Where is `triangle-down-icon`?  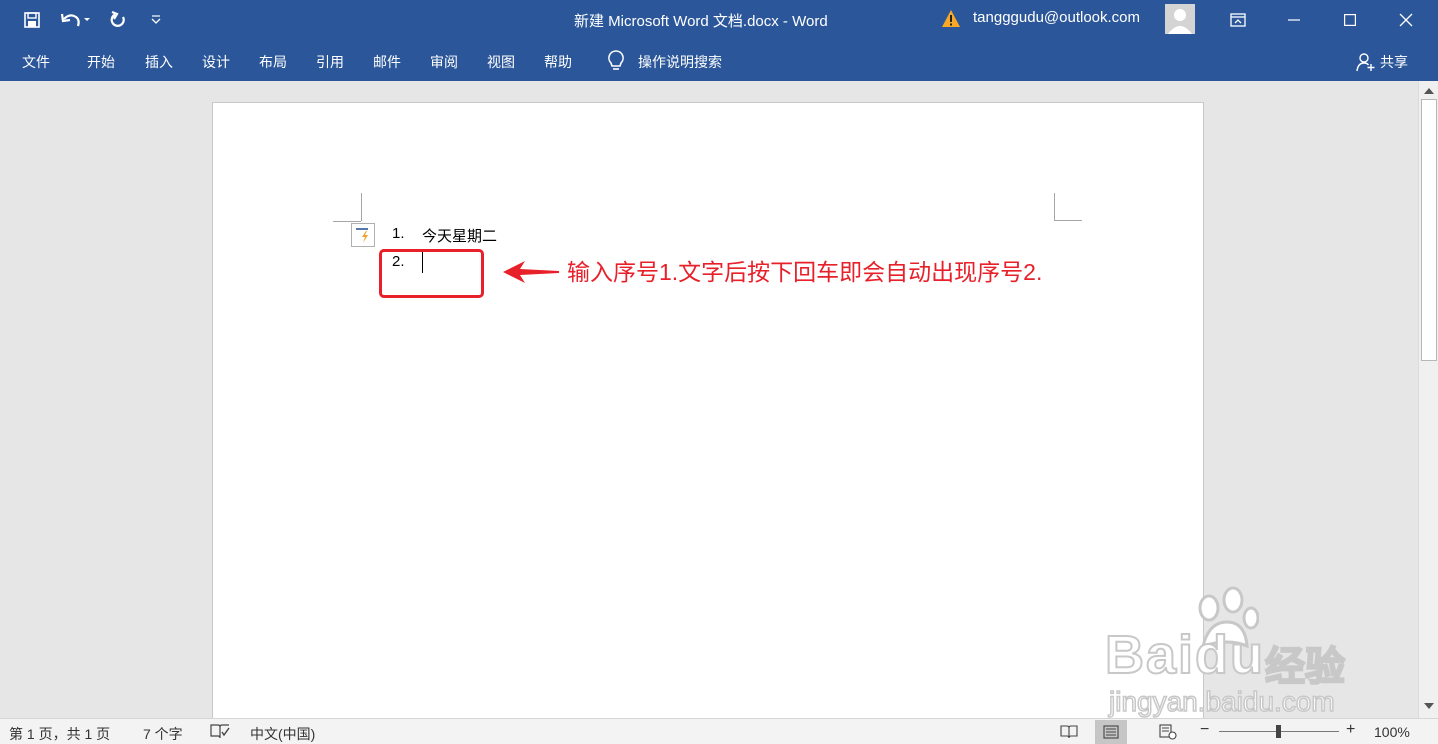
triangle-down-icon is located at coordinates (1429, 706).